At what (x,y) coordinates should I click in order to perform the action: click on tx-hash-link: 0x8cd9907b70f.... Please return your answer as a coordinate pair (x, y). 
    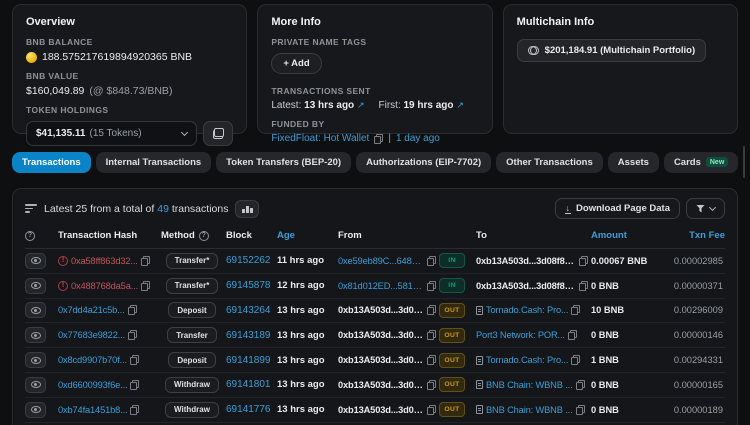
    Looking at the image, I should click on (92, 360).